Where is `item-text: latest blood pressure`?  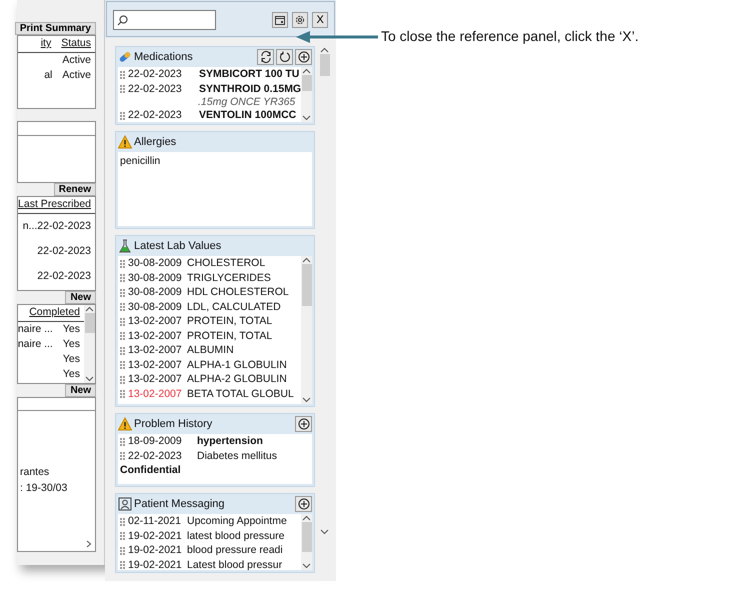 item-text: latest blood pressure is located at coordinates (235, 535).